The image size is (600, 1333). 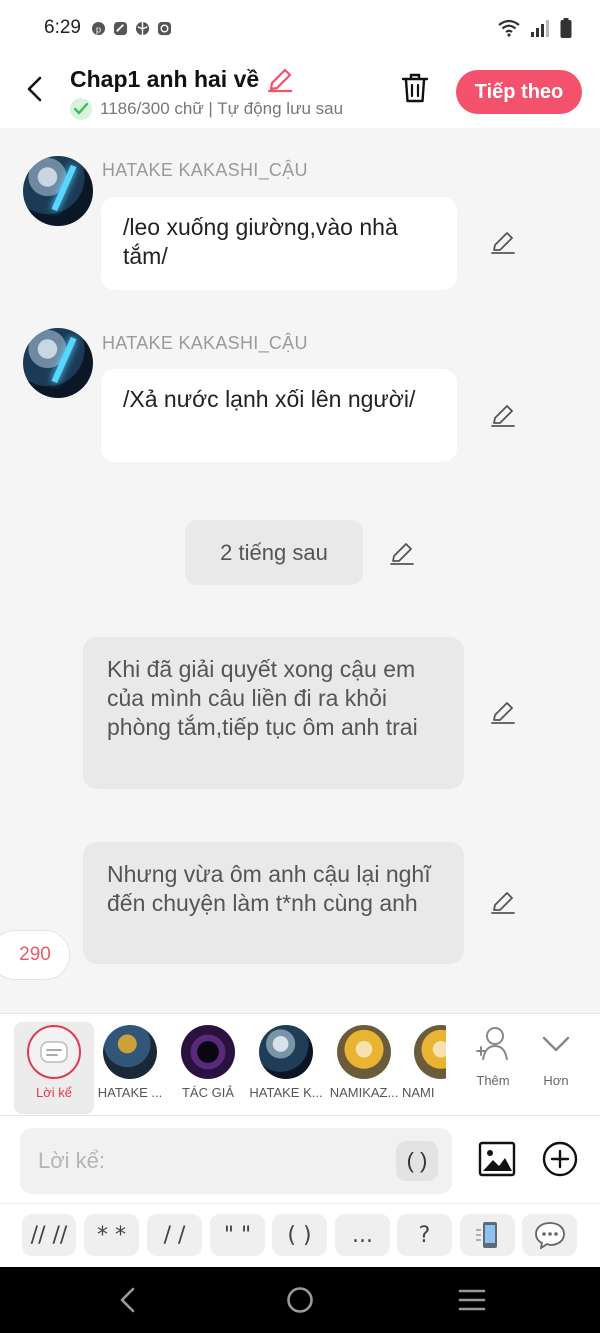 I want to click on character-label: TÁC GIẢ, so click(x=207, y=1092).